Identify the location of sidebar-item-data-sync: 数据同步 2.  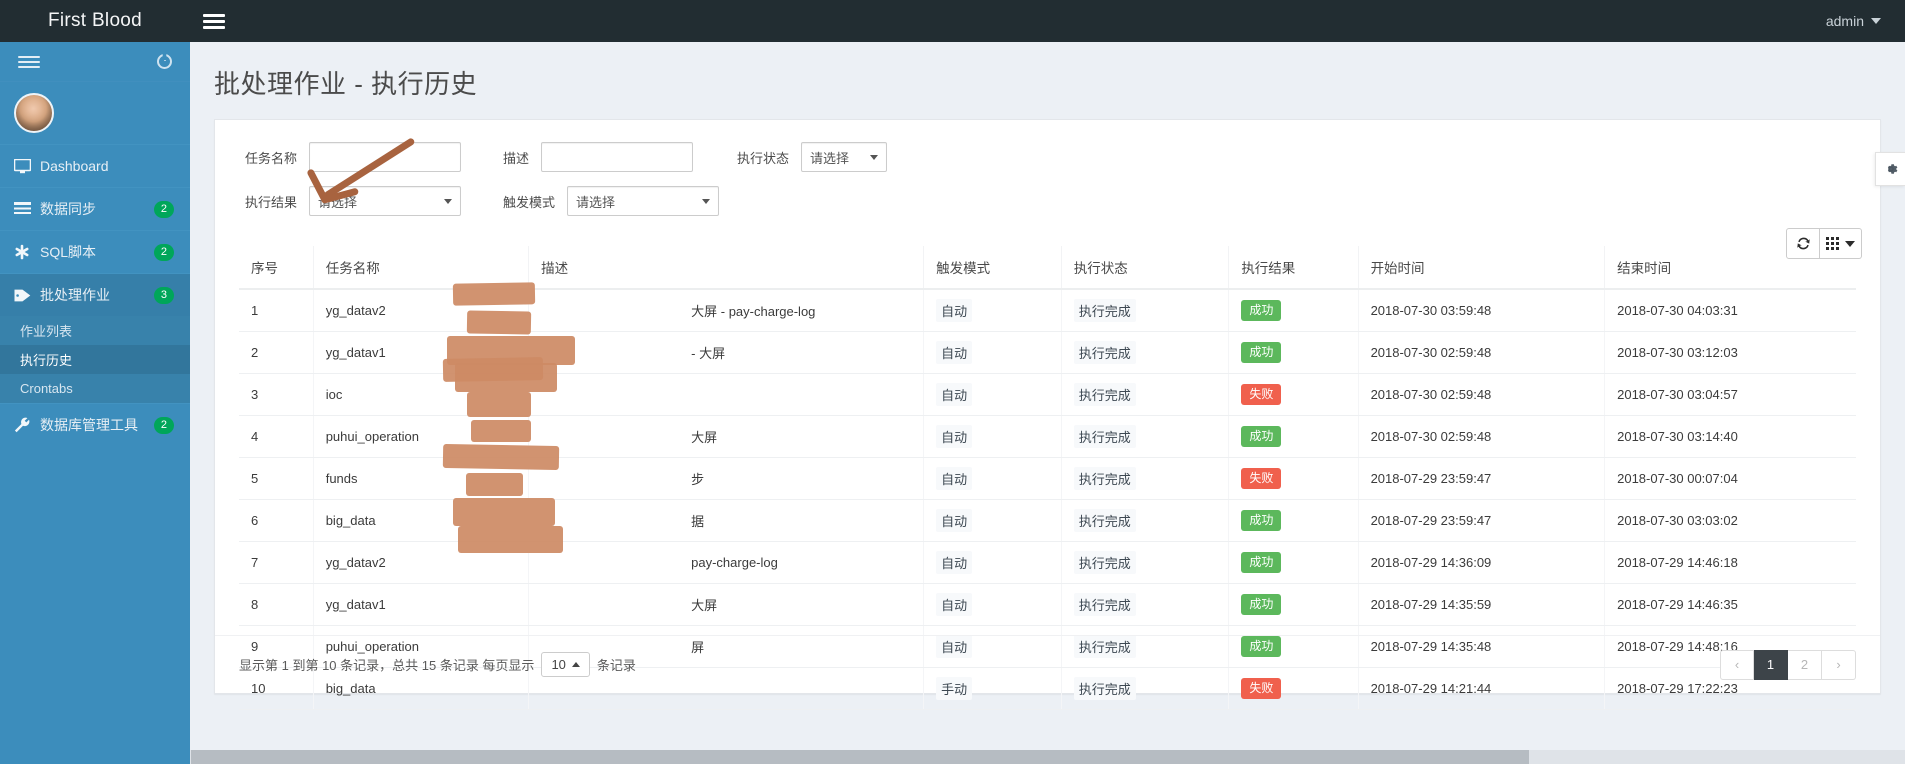
(95, 208).